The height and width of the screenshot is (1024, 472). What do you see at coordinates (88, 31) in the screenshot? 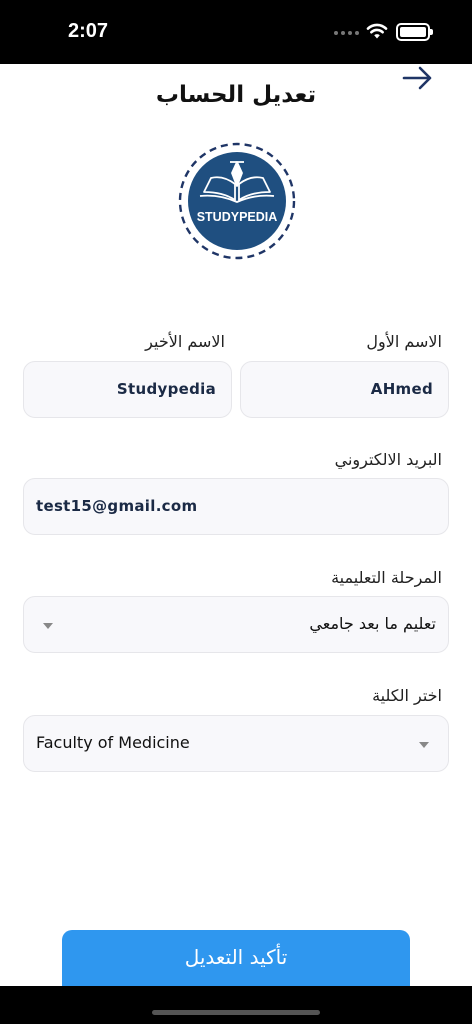
I see `status-time: 2:07` at bounding box center [88, 31].